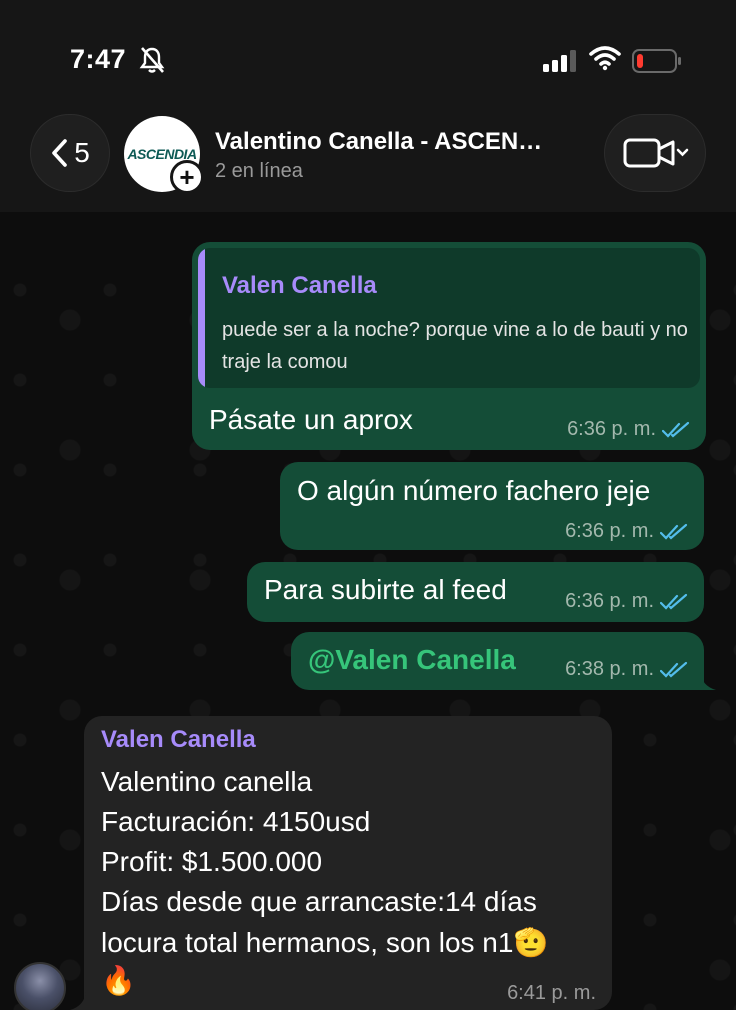 The height and width of the screenshot is (1010, 736). What do you see at coordinates (40, 986) in the screenshot?
I see `sender-avatar` at bounding box center [40, 986].